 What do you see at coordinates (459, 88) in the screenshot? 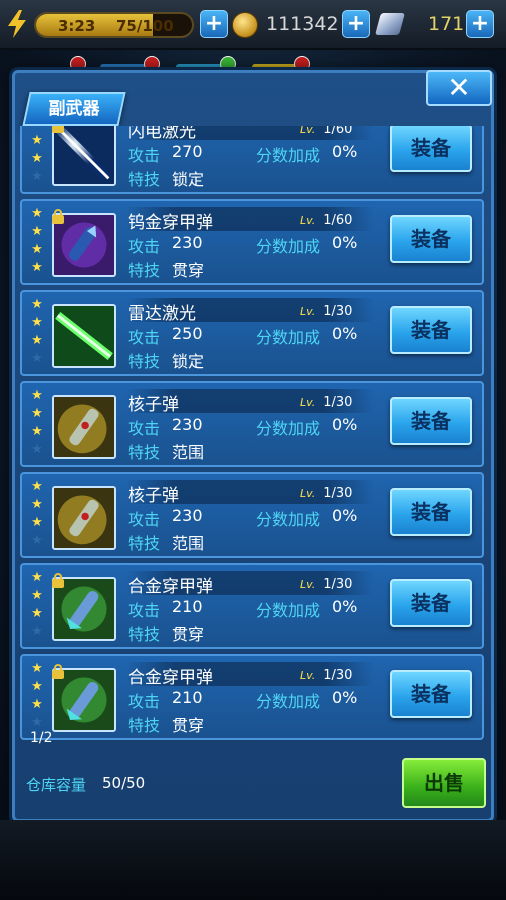
I see `close-button: ✕` at bounding box center [459, 88].